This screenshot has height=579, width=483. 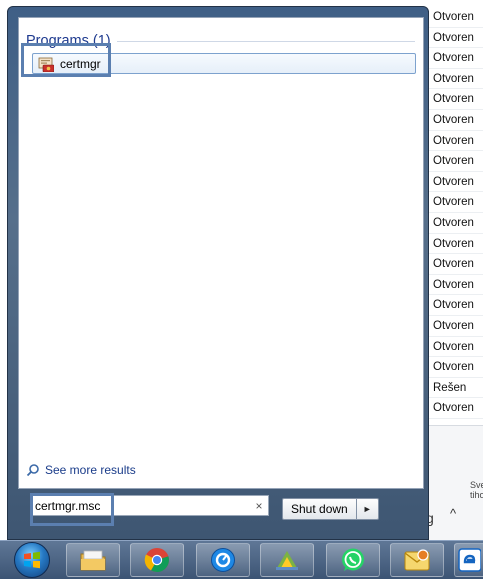 I want to click on search-icon, so click(x=32, y=470).